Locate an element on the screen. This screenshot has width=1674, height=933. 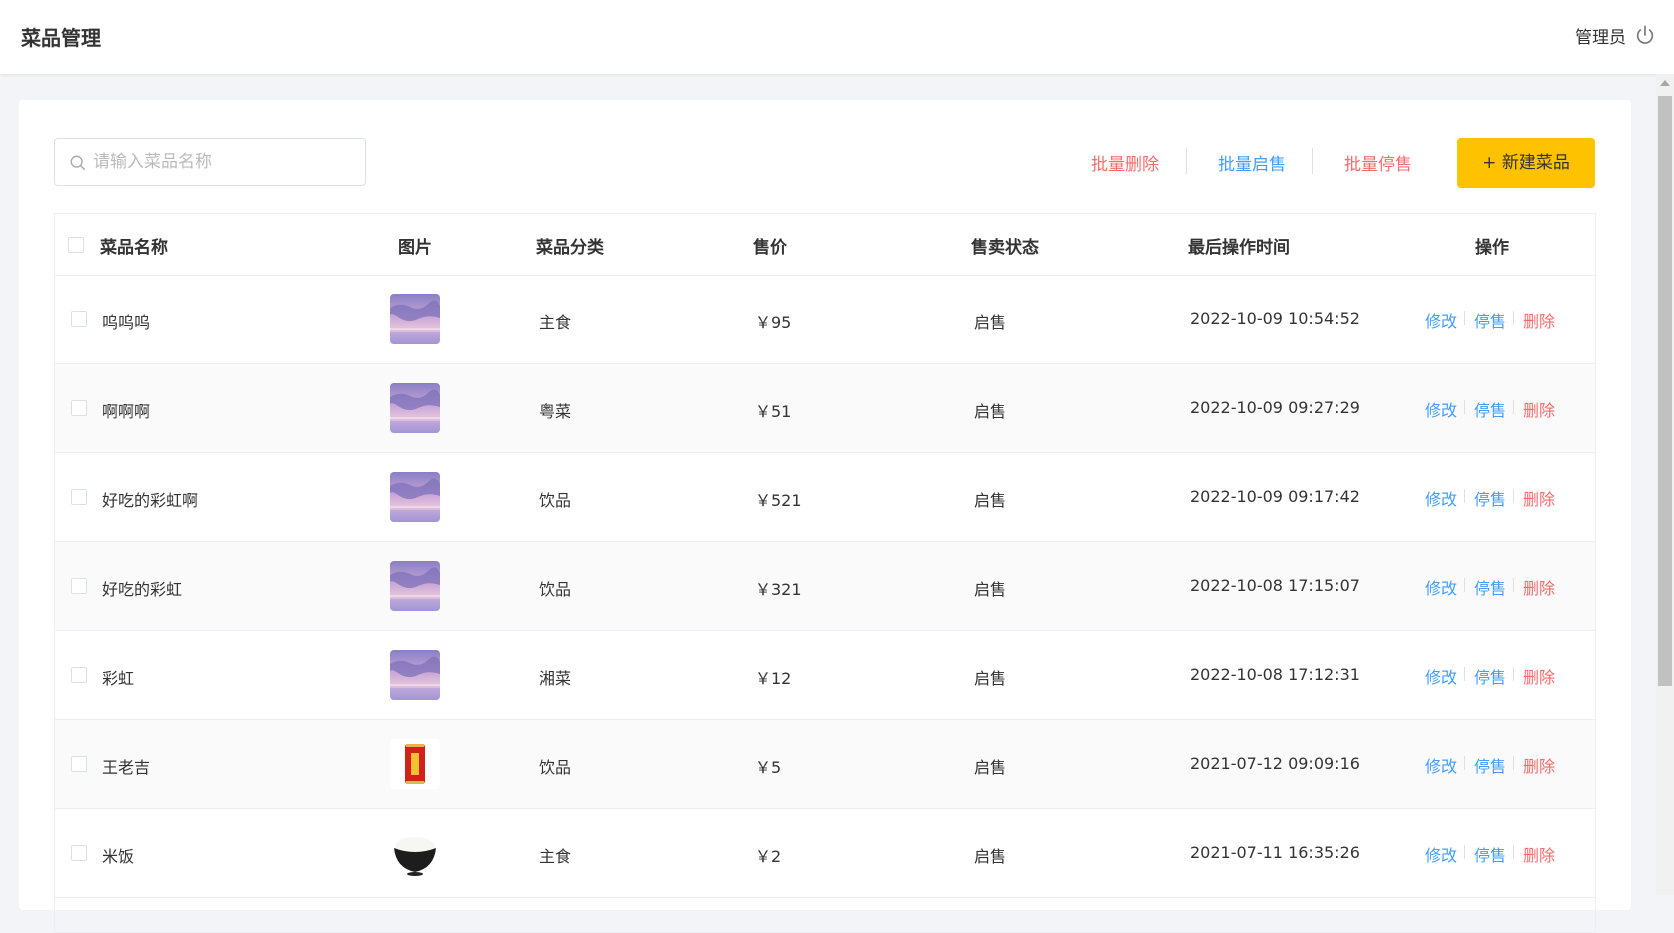
dish-name: 王老吉 is located at coordinates (126, 767).